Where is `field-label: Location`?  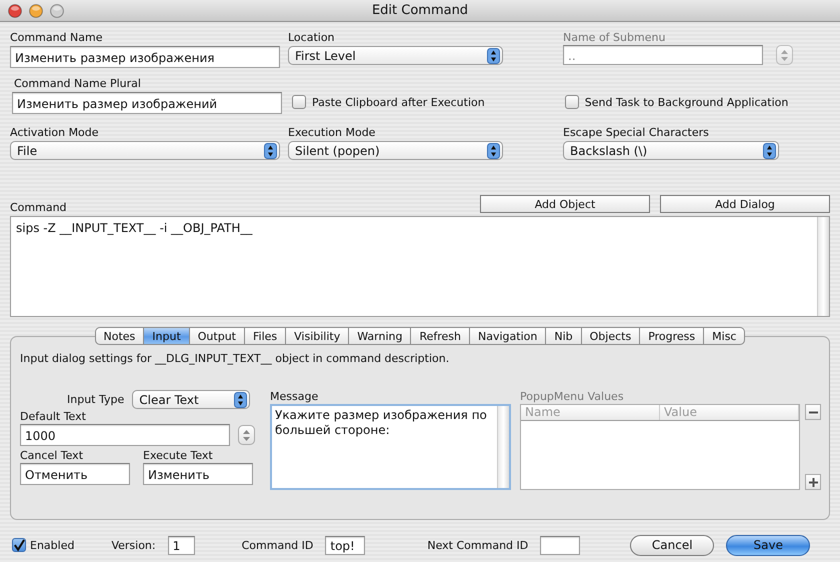 field-label: Location is located at coordinates (312, 37).